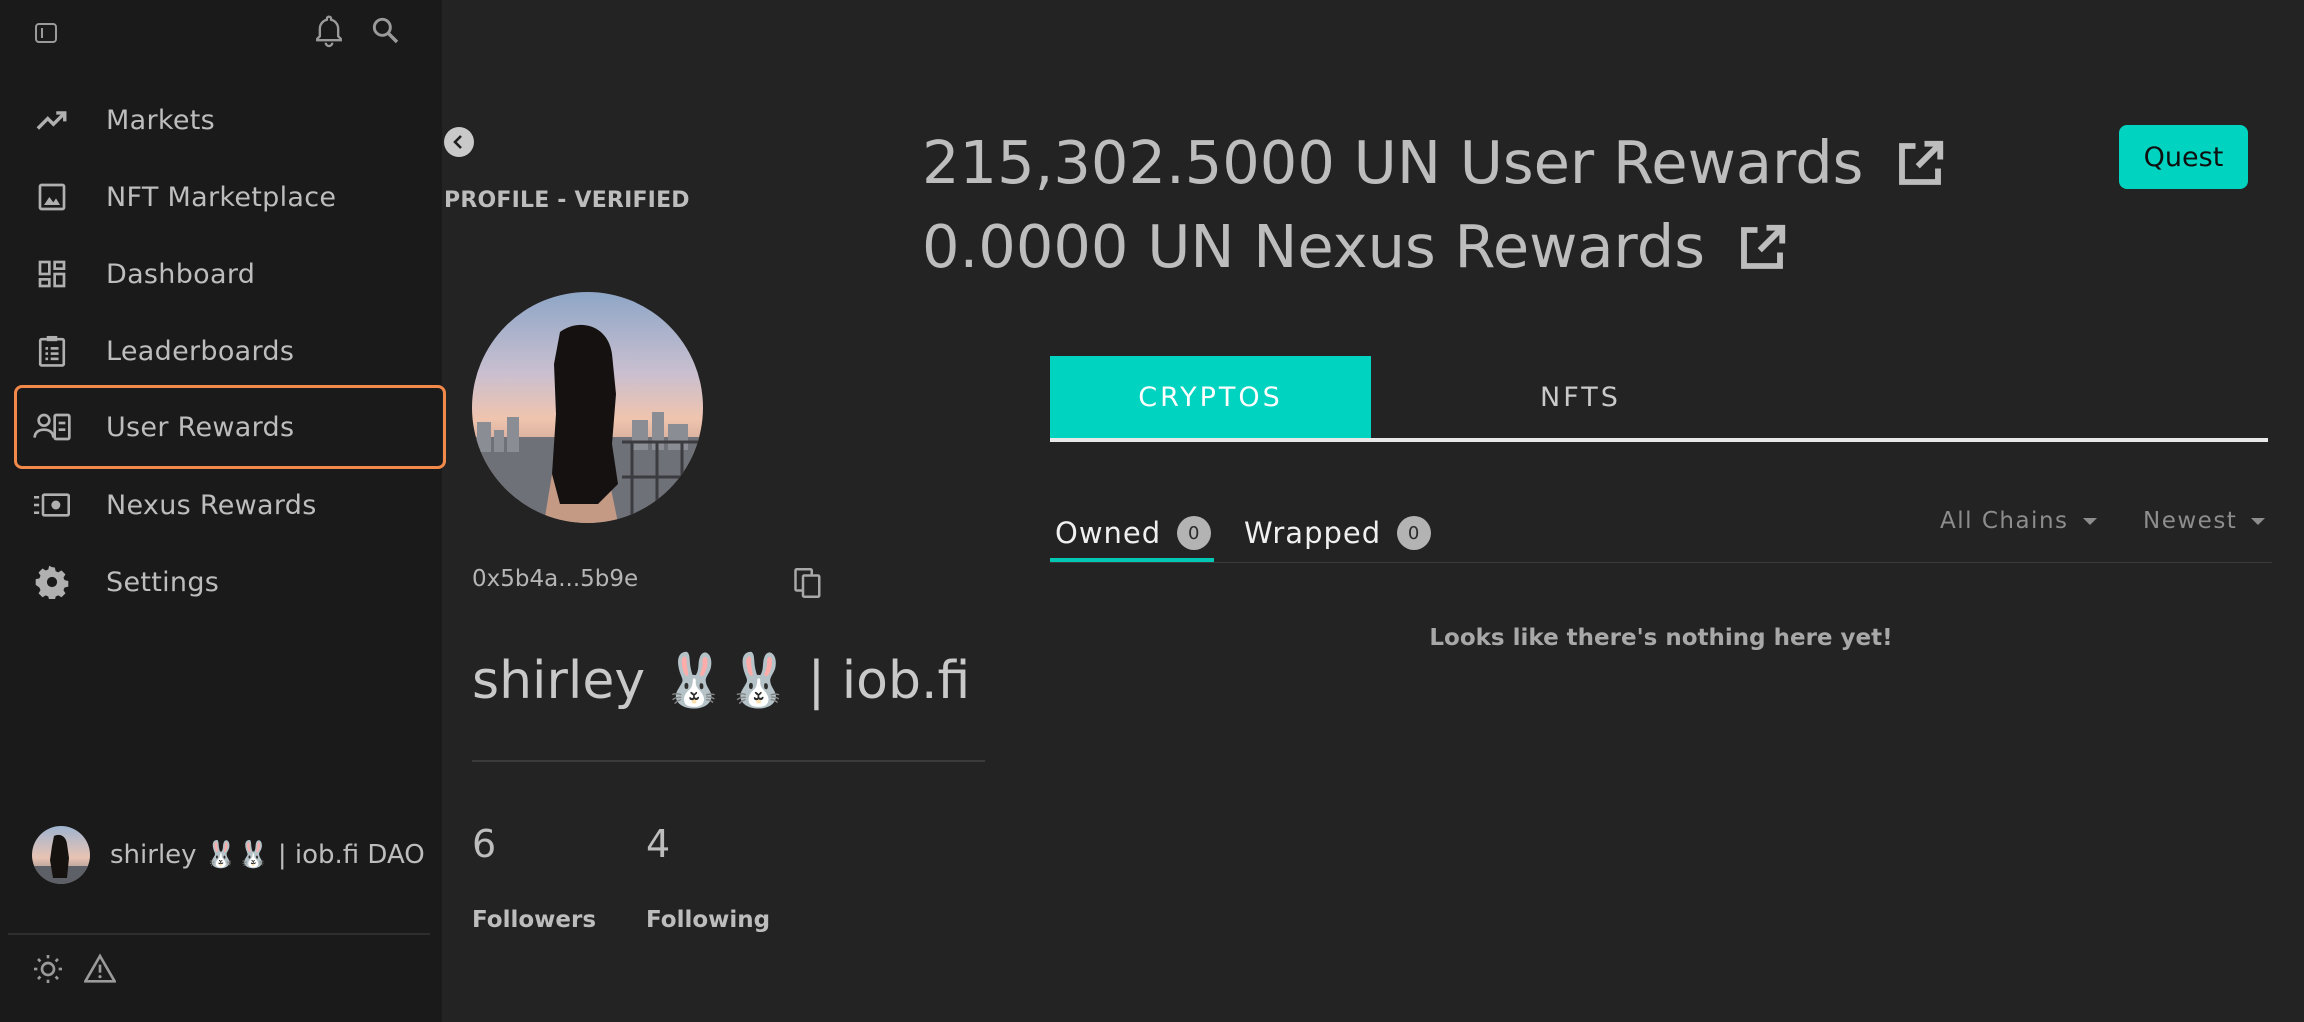 This screenshot has height=1022, width=2304. Describe the element at coordinates (1210, 397) in the screenshot. I see `tab-cryptos: CRYPTOS` at that location.